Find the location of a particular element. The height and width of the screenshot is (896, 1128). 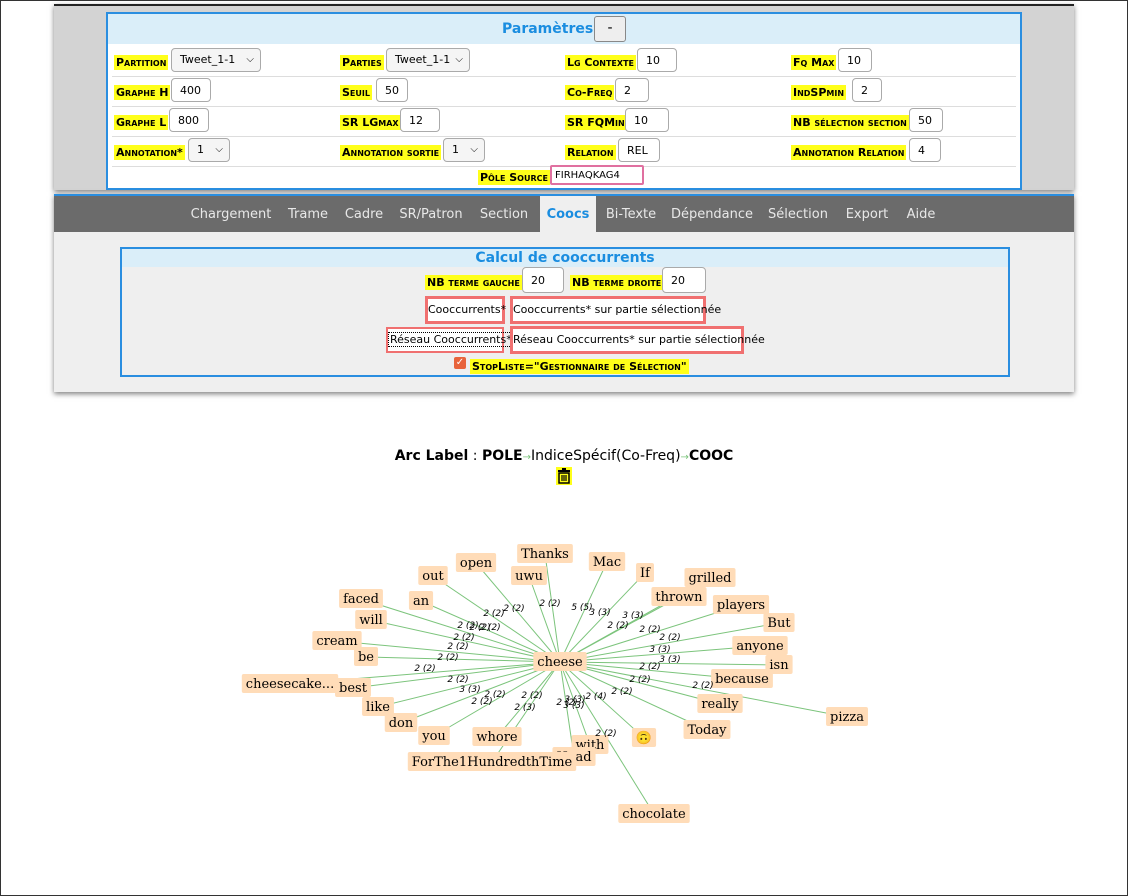

graph-node-label: open is located at coordinates (476, 563).